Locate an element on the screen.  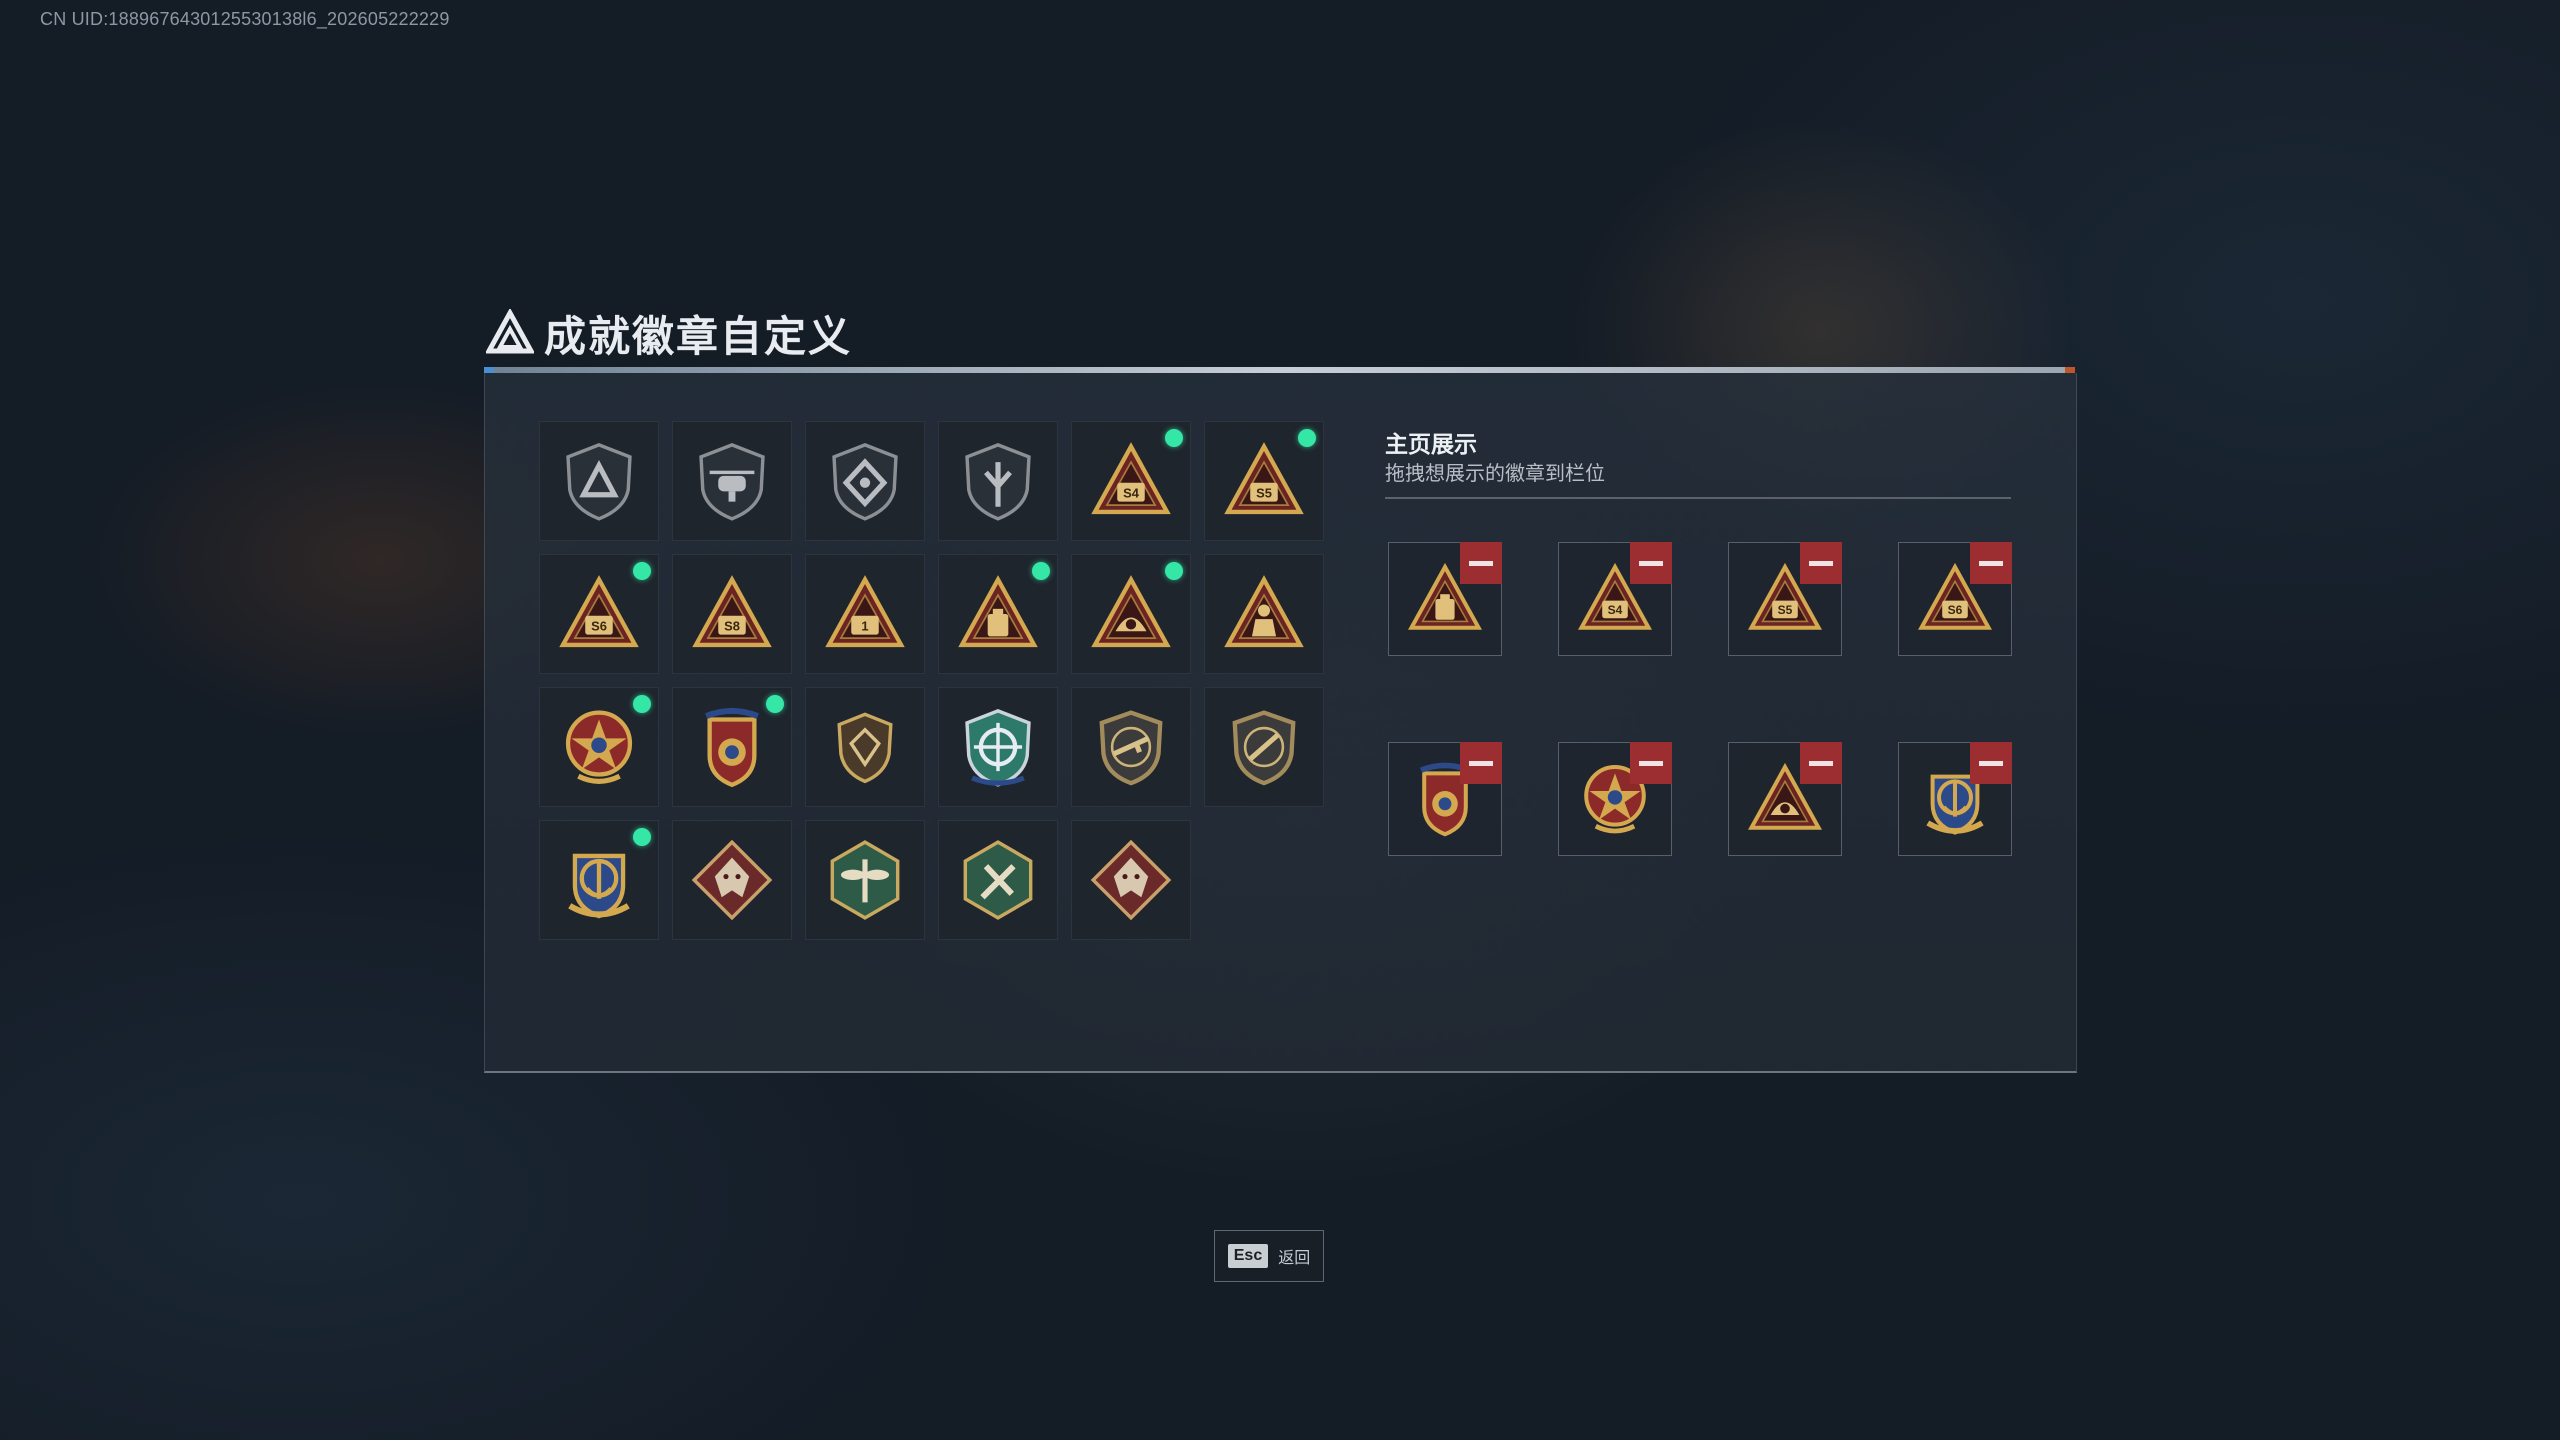
showcase-subtitle: 拖拽想展示的徽章到栏位 is located at coordinates (1495, 474).